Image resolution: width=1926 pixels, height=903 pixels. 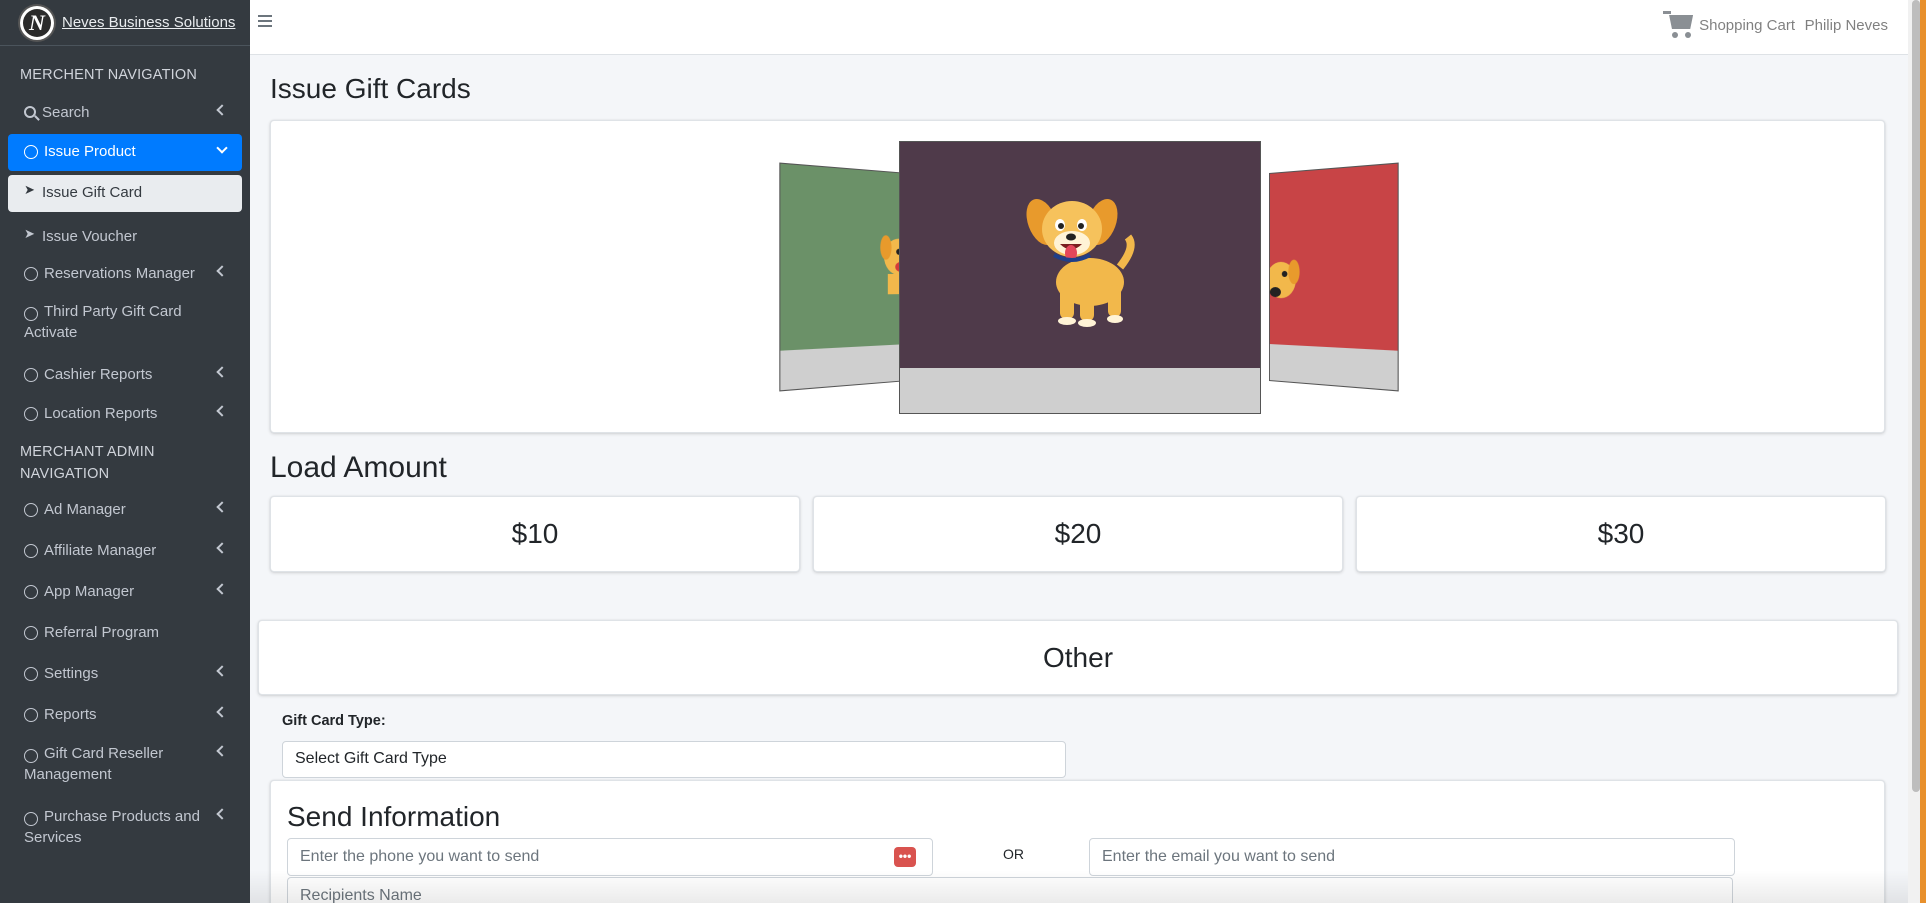 What do you see at coordinates (87, 463) in the screenshot?
I see `admin-nav-header: MERCHANT ADMIN NAVIGATION` at bounding box center [87, 463].